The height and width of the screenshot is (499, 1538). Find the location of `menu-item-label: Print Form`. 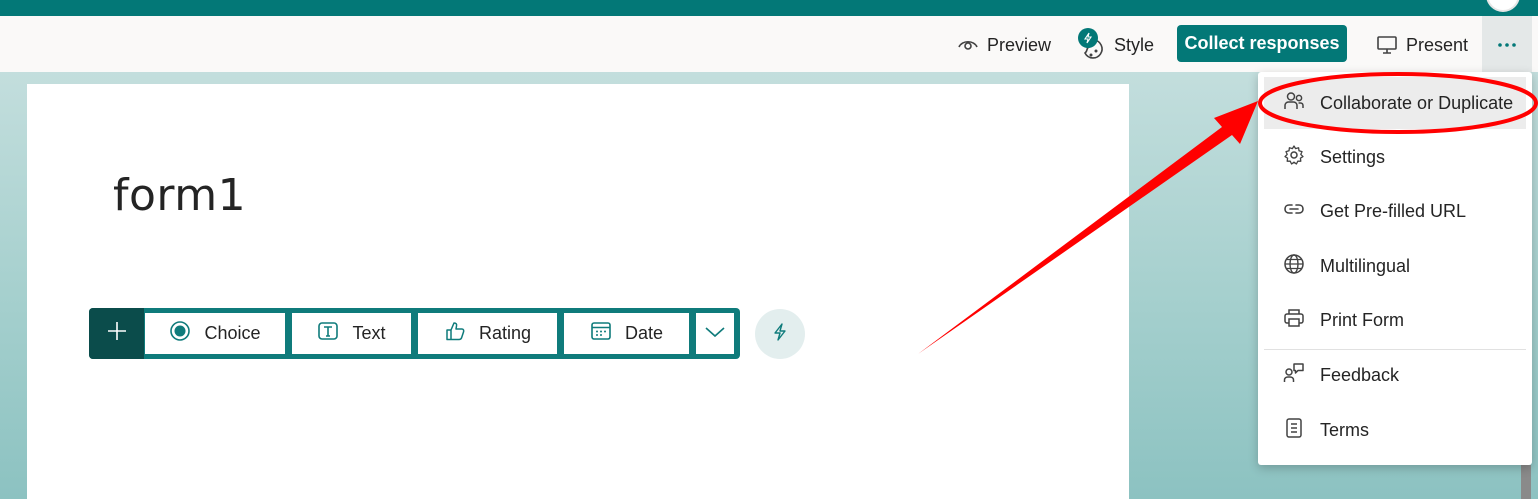

menu-item-label: Print Form is located at coordinates (1362, 319).